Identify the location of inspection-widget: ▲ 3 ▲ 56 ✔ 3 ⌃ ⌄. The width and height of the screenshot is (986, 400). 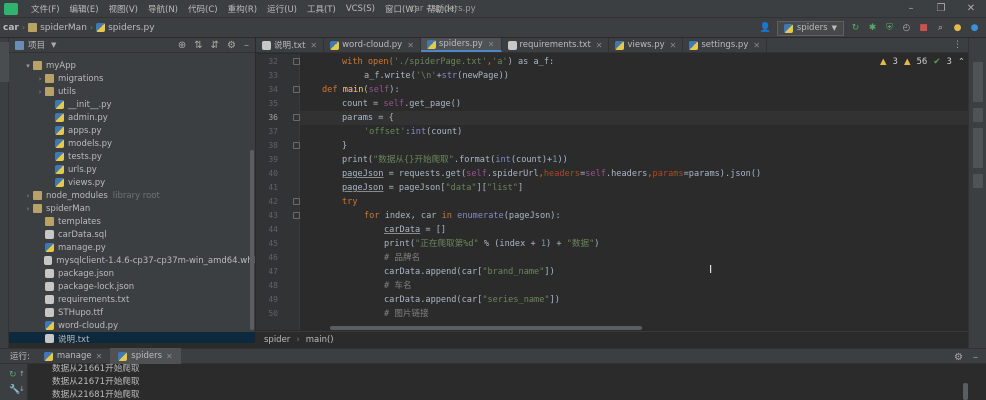
(929, 62).